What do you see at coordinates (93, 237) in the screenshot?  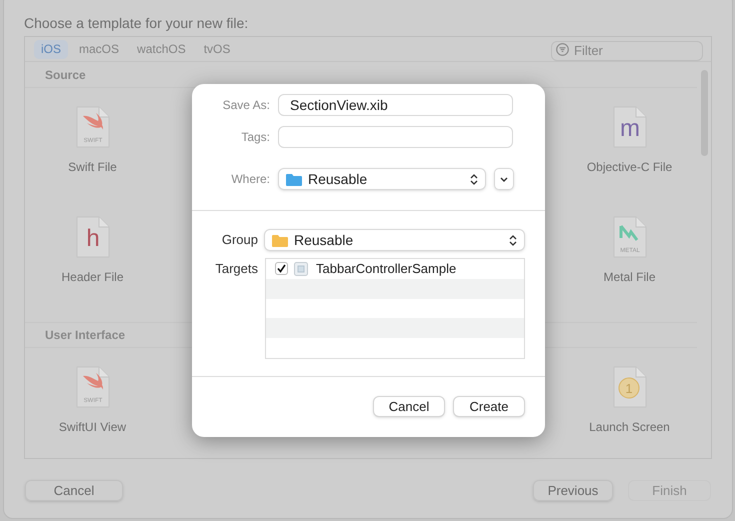 I see `letter-document-icon: h` at bounding box center [93, 237].